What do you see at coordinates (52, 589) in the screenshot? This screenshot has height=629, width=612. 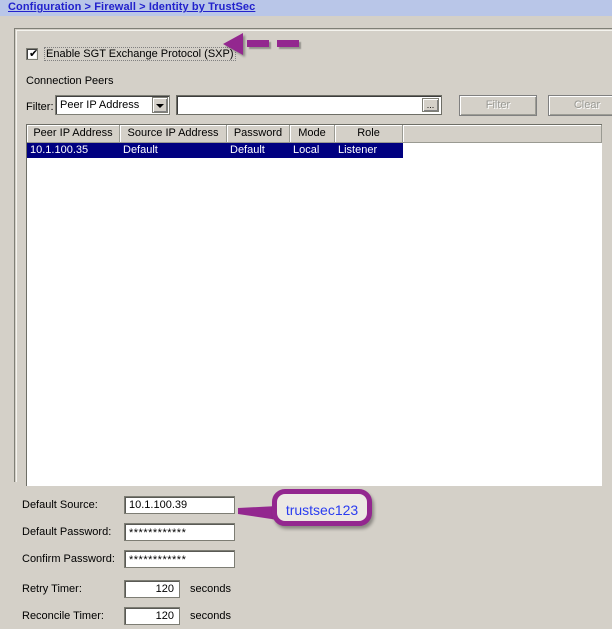 I see `form-field-label: Retry Timer:` at bounding box center [52, 589].